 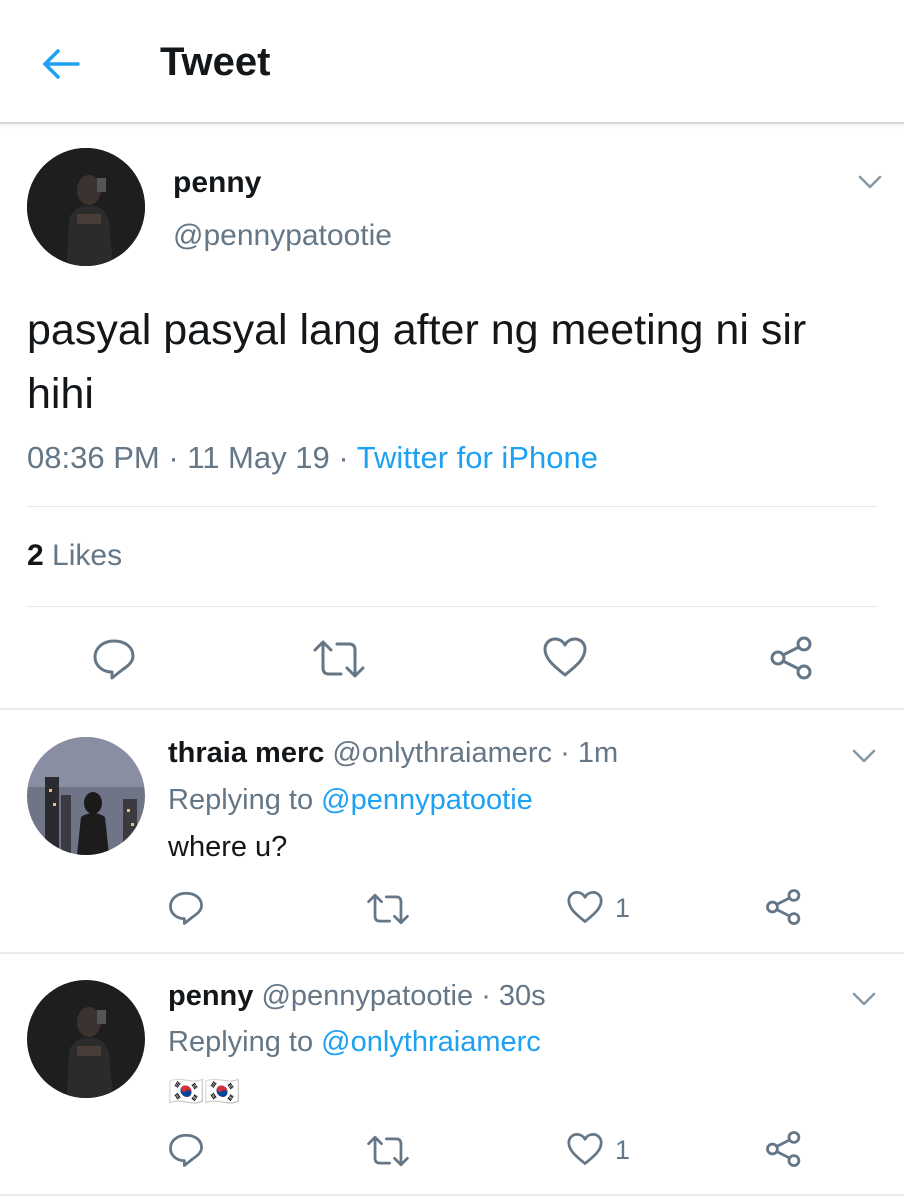 What do you see at coordinates (282, 236) in the screenshot?
I see `author-handle: @pennypatootie` at bounding box center [282, 236].